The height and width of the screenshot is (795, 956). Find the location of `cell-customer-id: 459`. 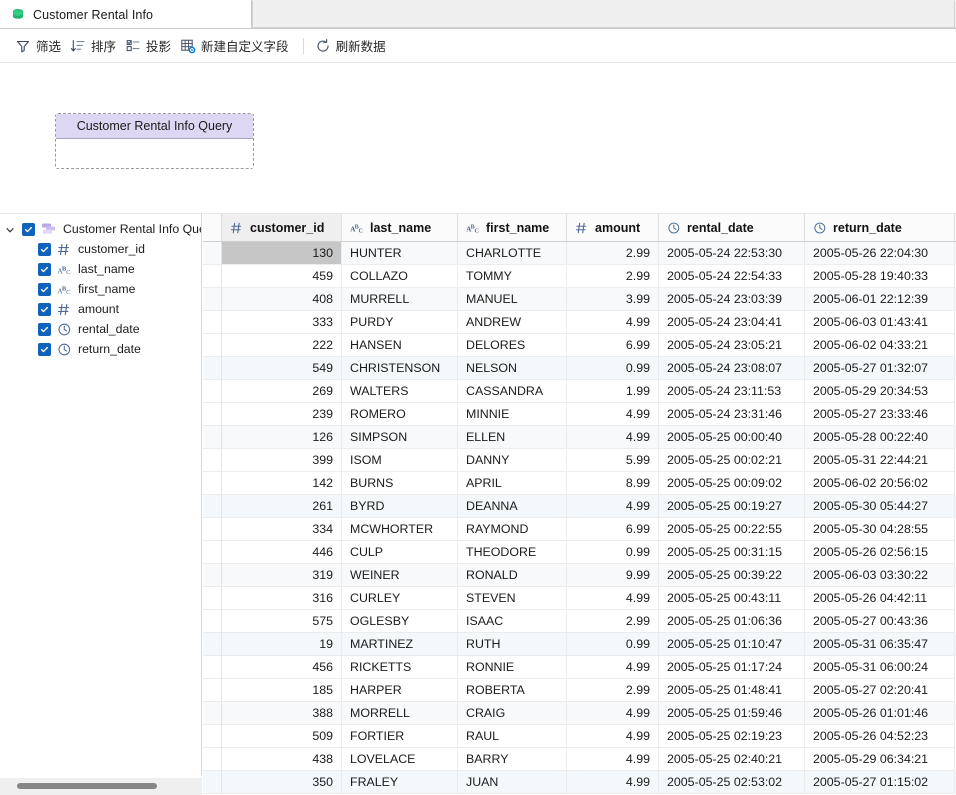

cell-customer-id: 459 is located at coordinates (282, 276).